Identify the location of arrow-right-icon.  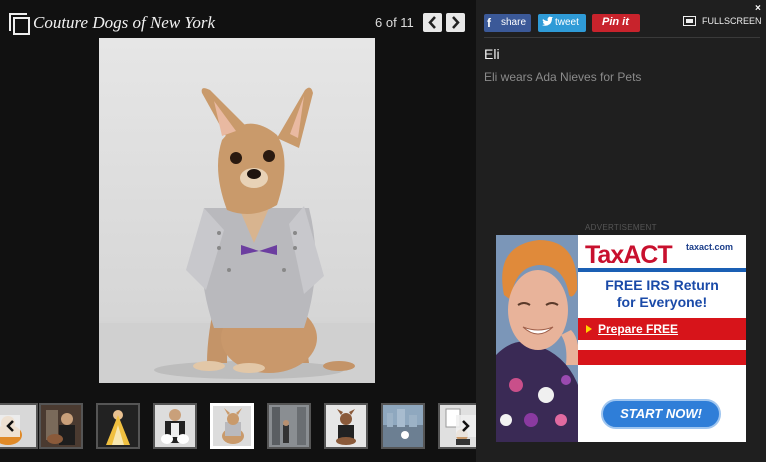
(589, 329).